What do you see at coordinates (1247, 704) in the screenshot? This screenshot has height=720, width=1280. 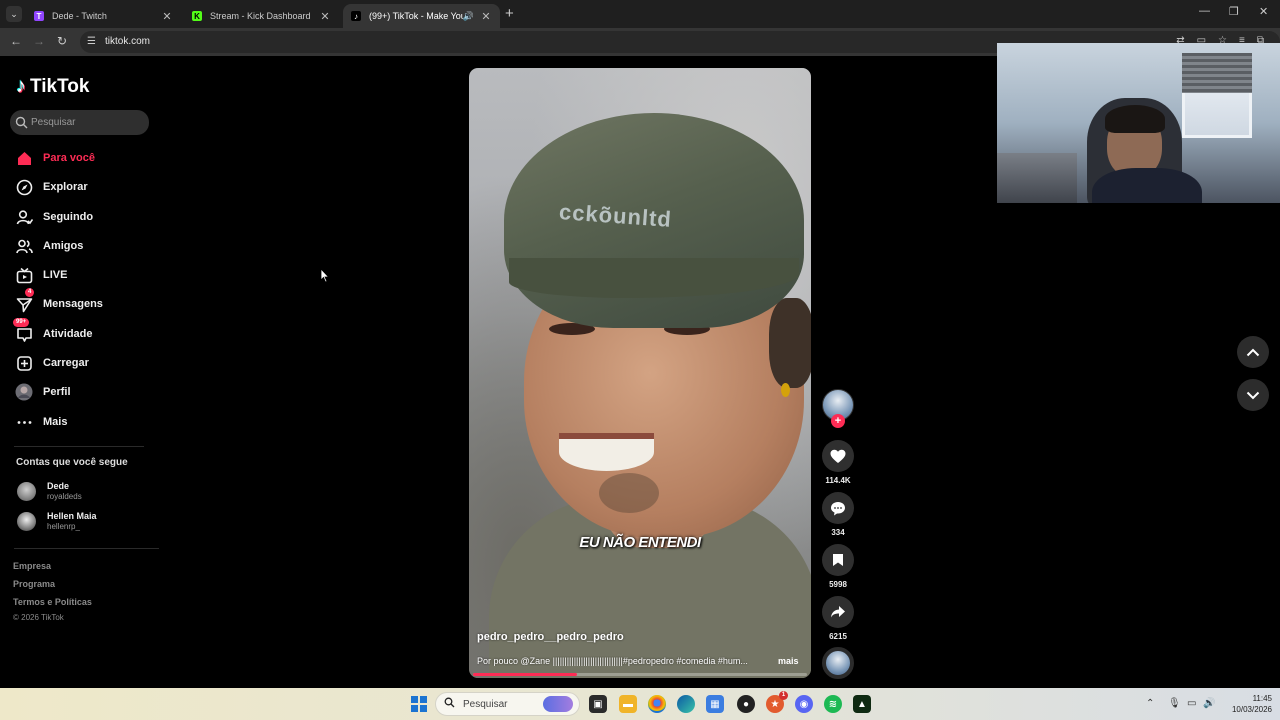 I see `taskbar-clock: 11:45 10/03/2026` at bounding box center [1247, 704].